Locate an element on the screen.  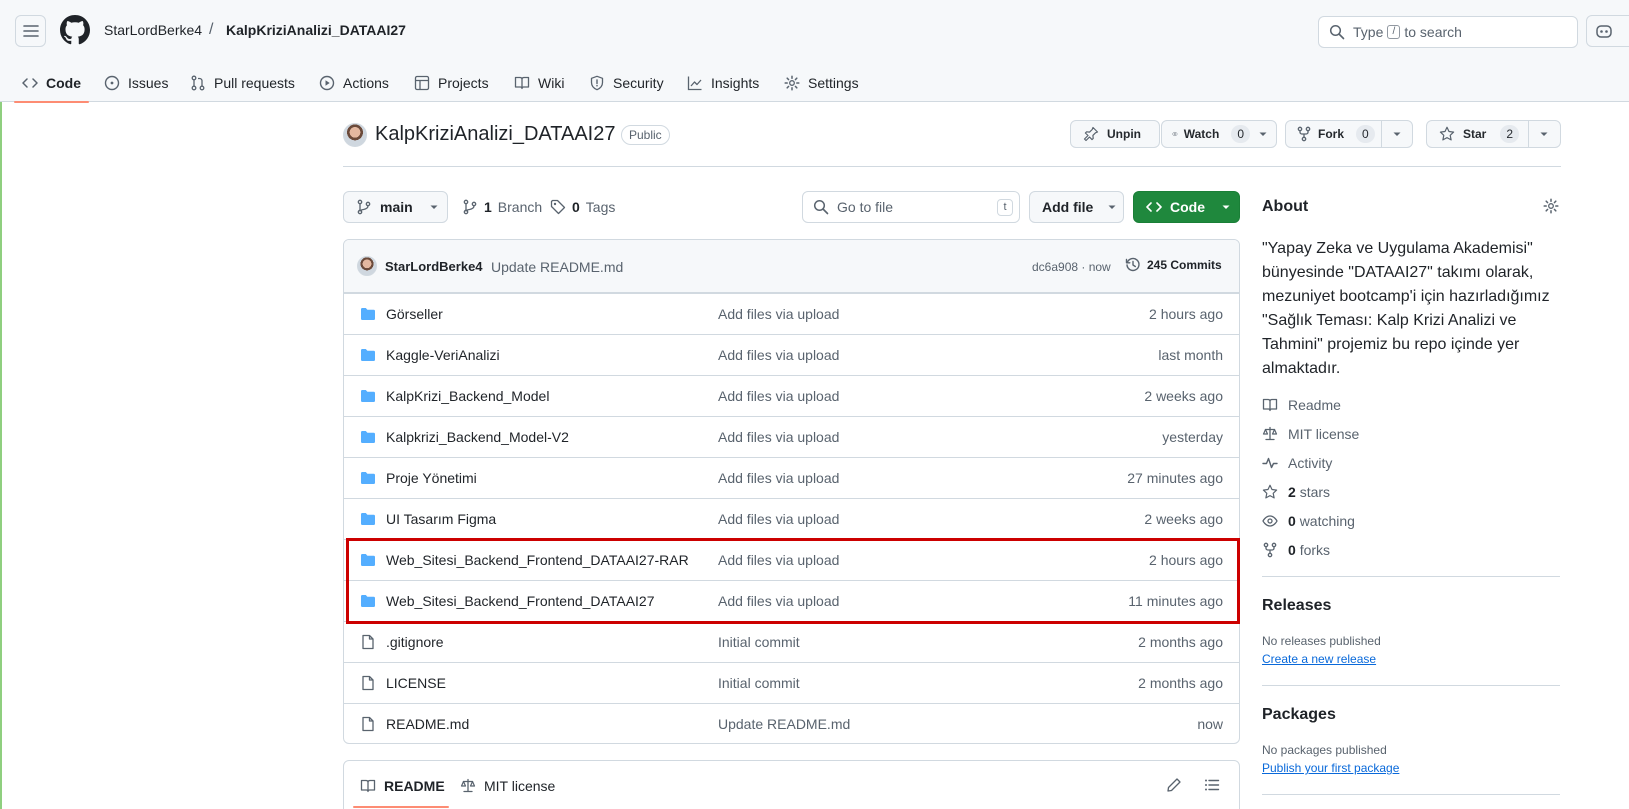
sidebar-stars-link: 2 stars is located at coordinates (1296, 492).